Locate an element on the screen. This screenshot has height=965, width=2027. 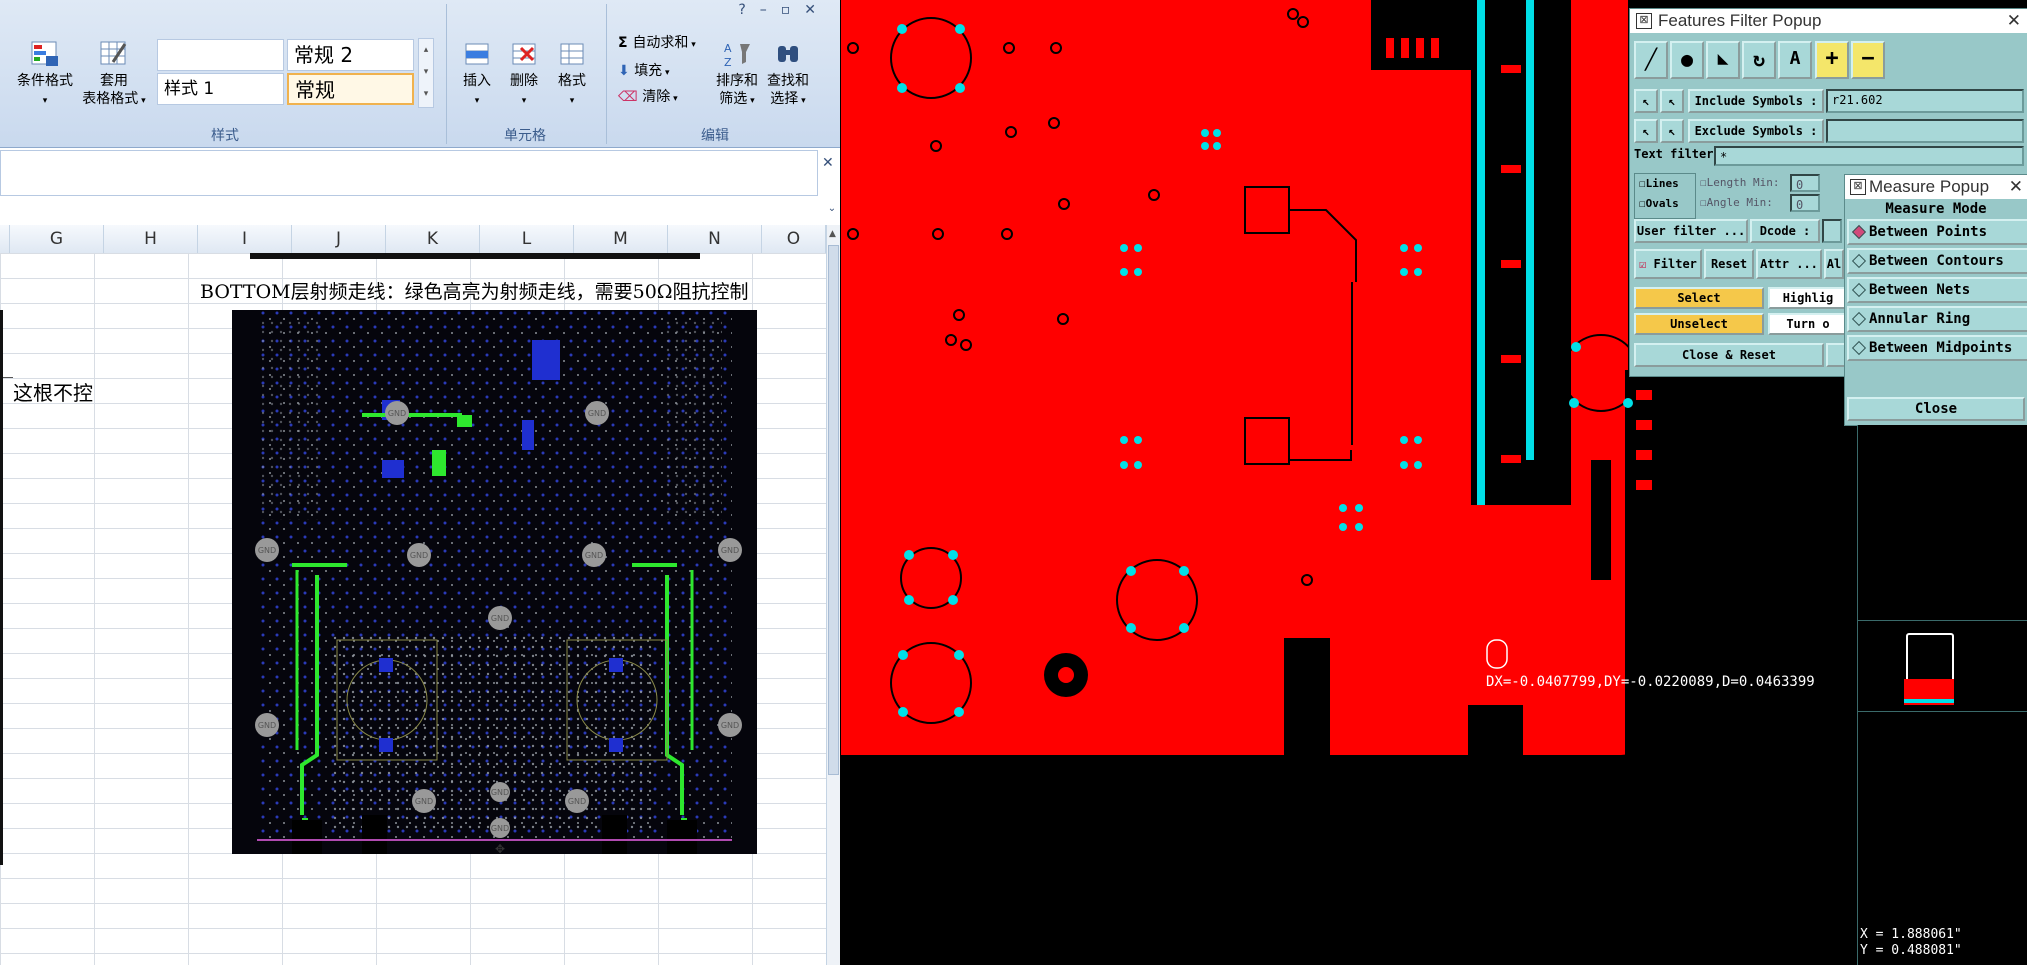
column-header-i: I is located at coordinates (245, 239).